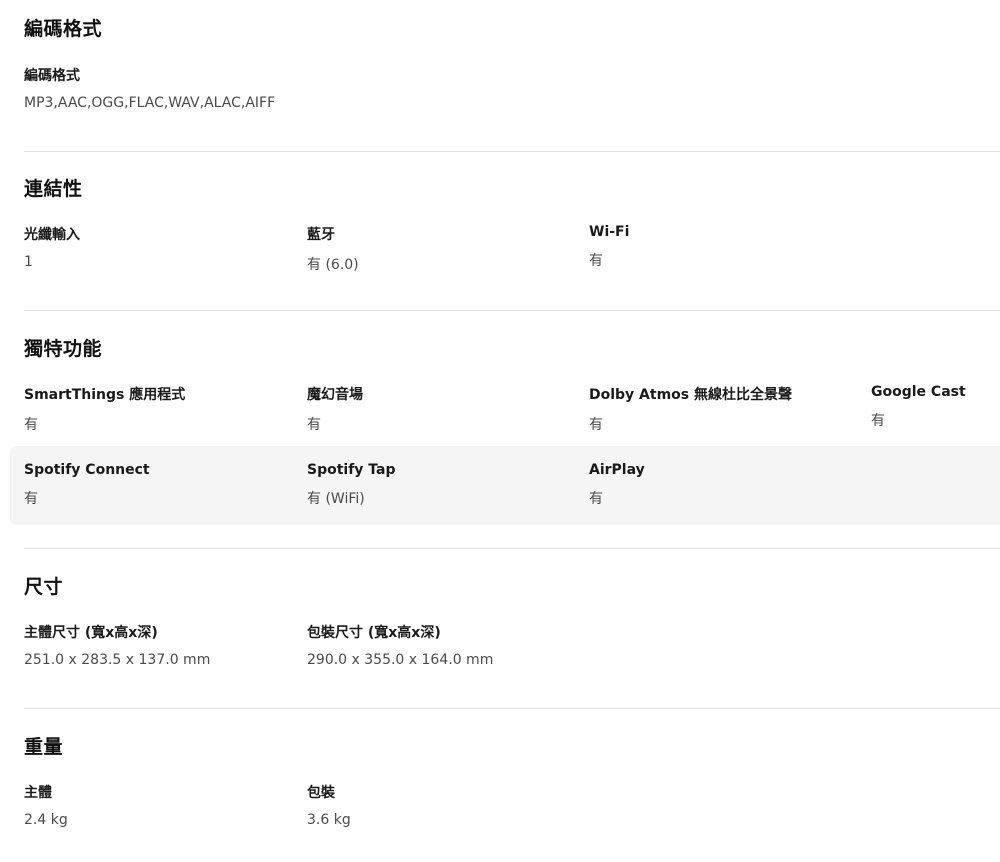 This screenshot has height=862, width=1000. Describe the element at coordinates (28, 262) in the screenshot. I see `spec-value: 1` at that location.